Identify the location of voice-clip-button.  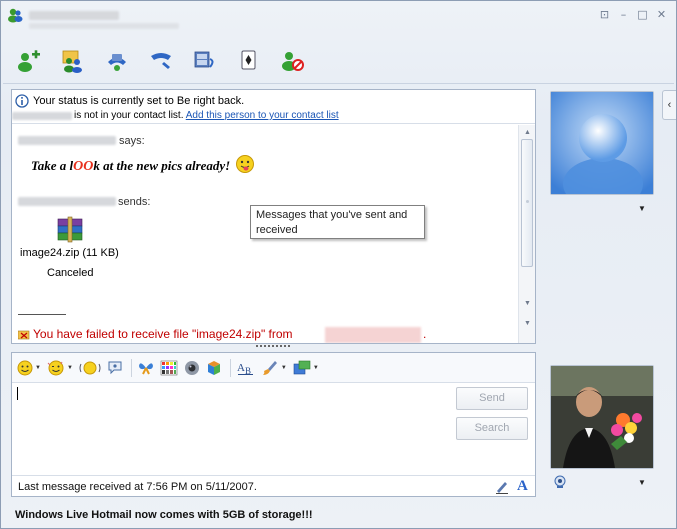
(115, 368).